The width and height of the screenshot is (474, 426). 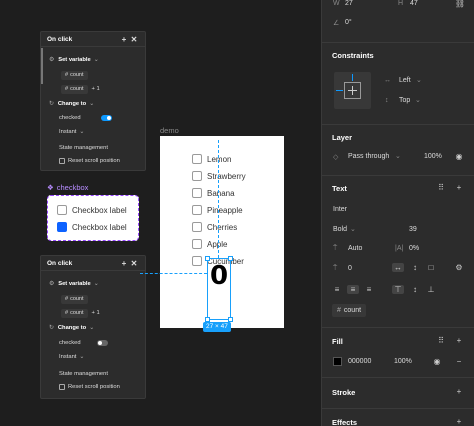 What do you see at coordinates (349, 3) in the screenshot?
I see `width-input: 27` at bounding box center [349, 3].